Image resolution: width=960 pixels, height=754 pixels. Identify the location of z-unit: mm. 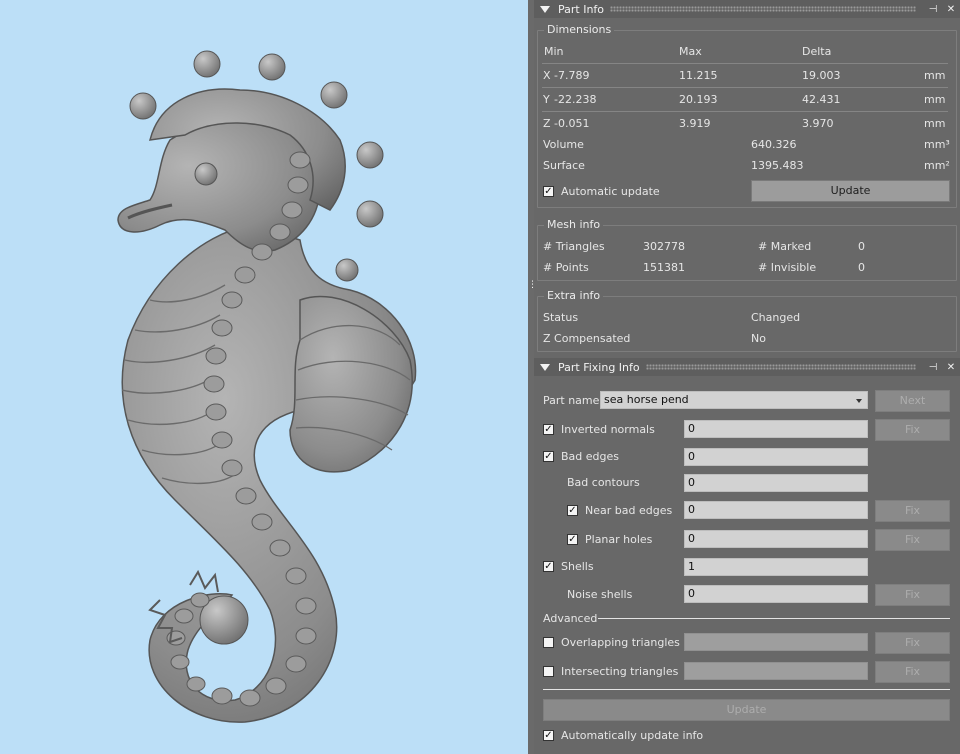
(935, 123).